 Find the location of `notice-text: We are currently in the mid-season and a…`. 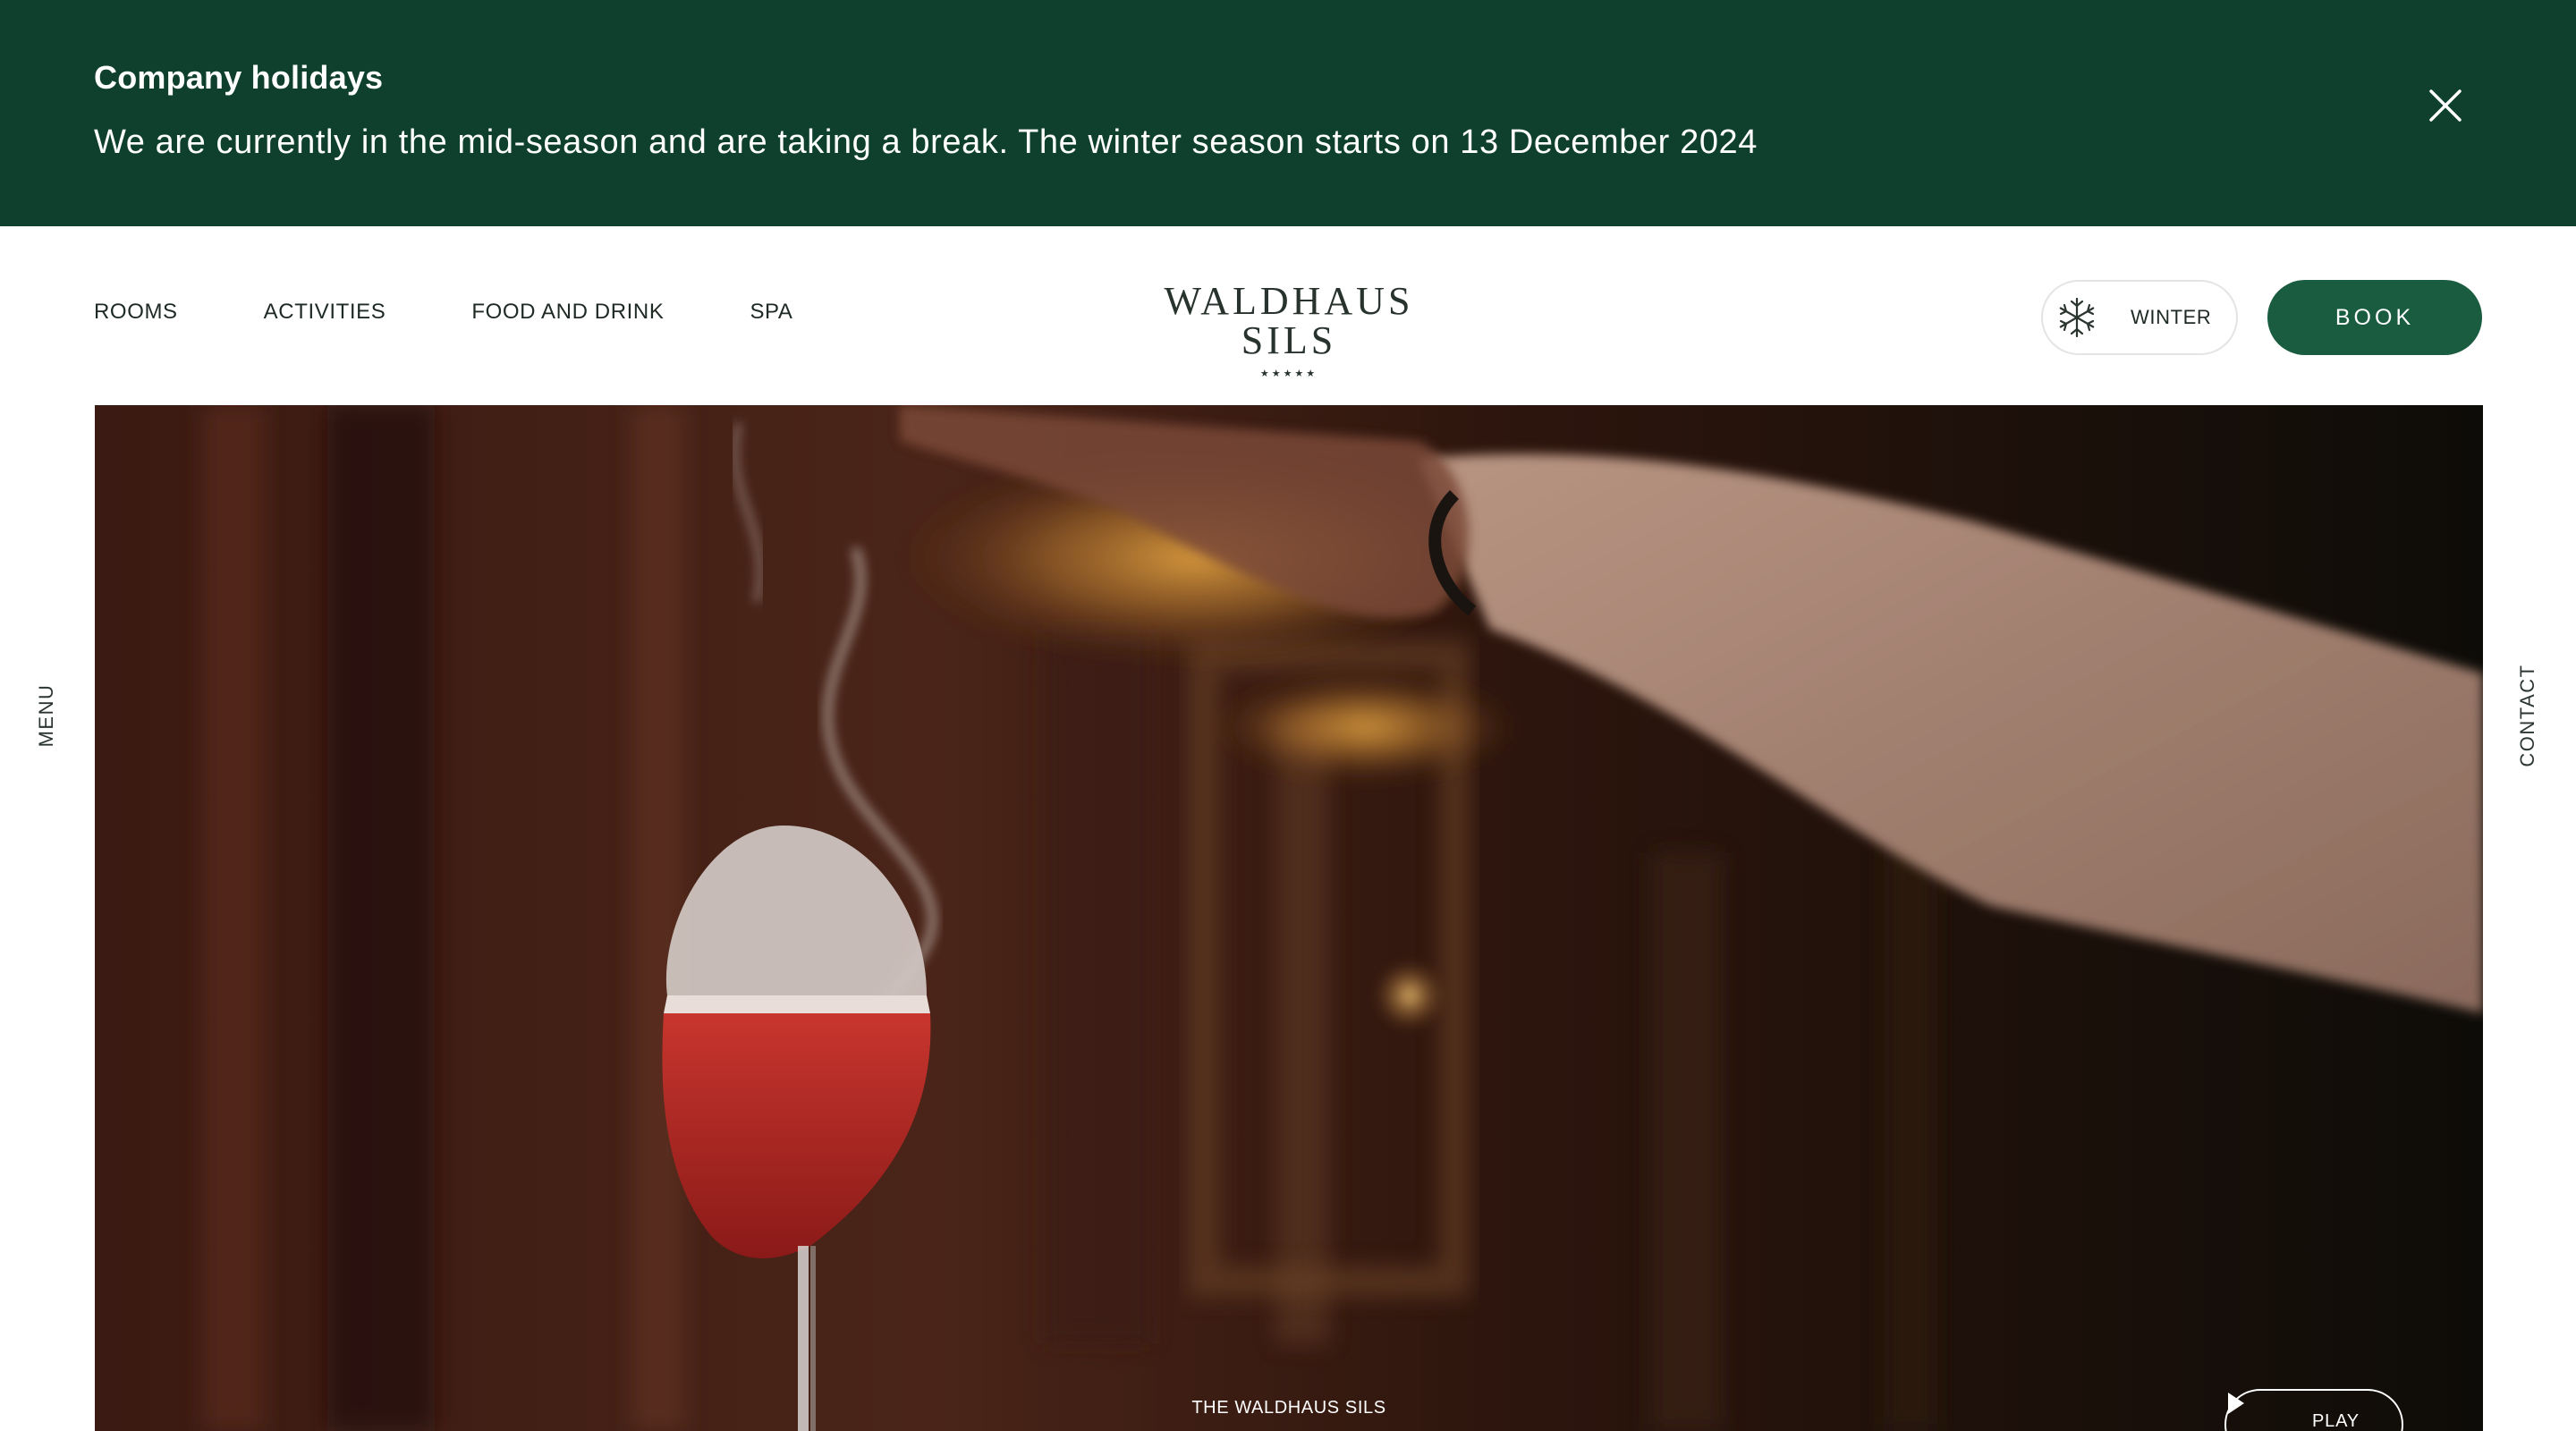

notice-text: We are currently in the mid-season and a… is located at coordinates (926, 142).